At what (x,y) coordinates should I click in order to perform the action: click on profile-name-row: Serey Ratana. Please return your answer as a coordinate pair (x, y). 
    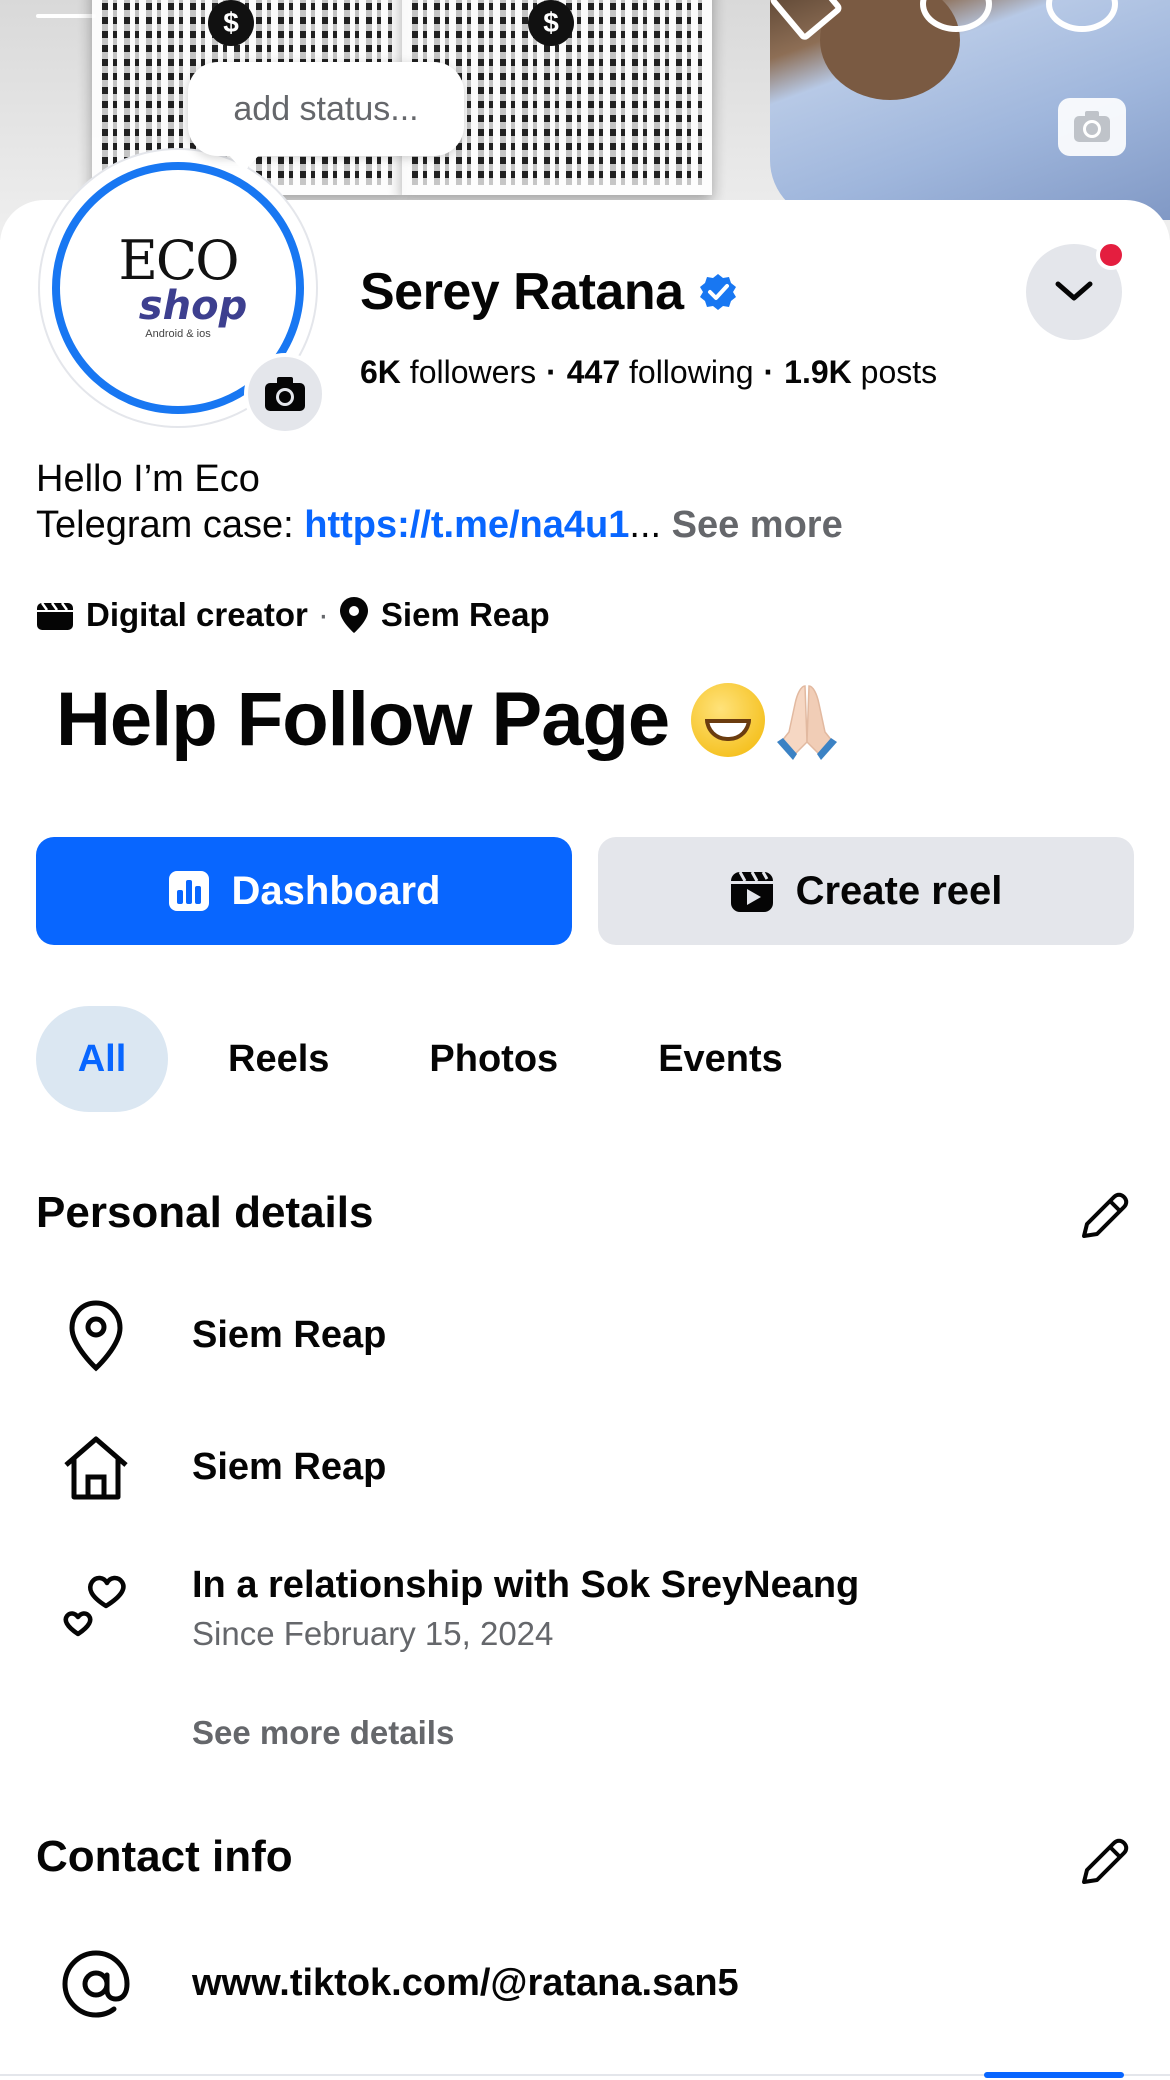
    Looking at the image, I should click on (549, 292).